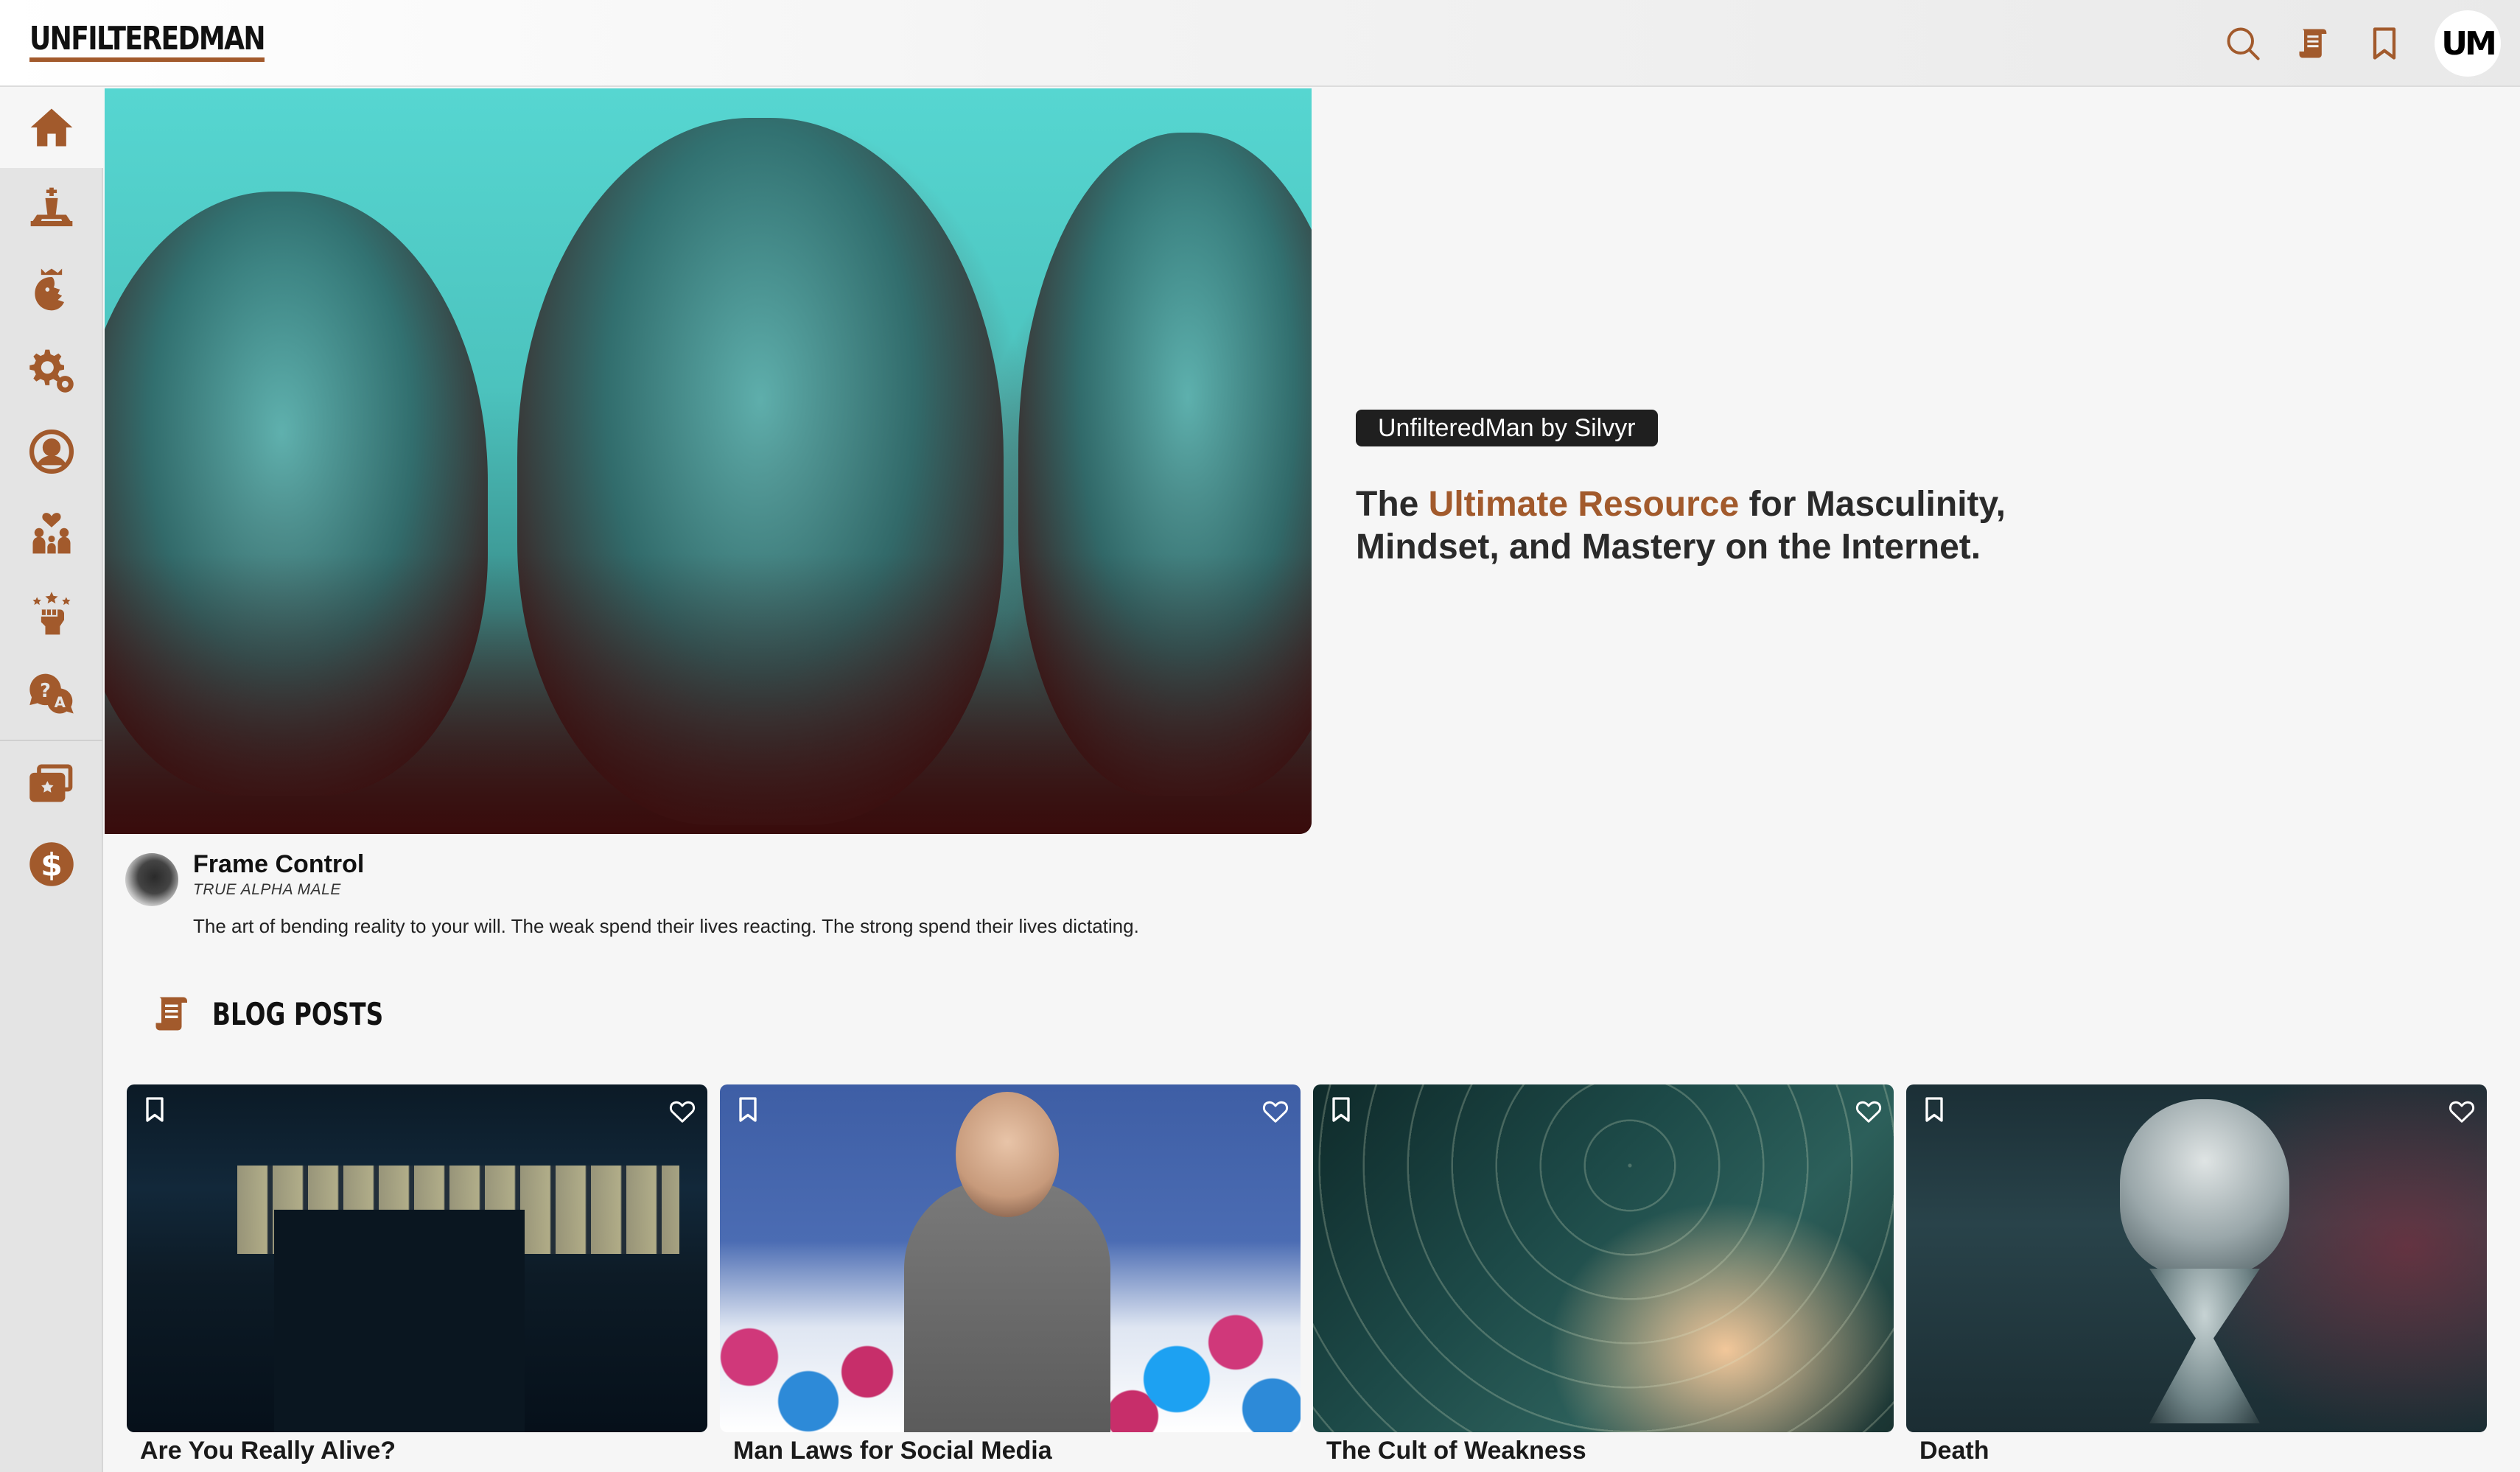  I want to click on sidebar-item-strategy, so click(52, 208).